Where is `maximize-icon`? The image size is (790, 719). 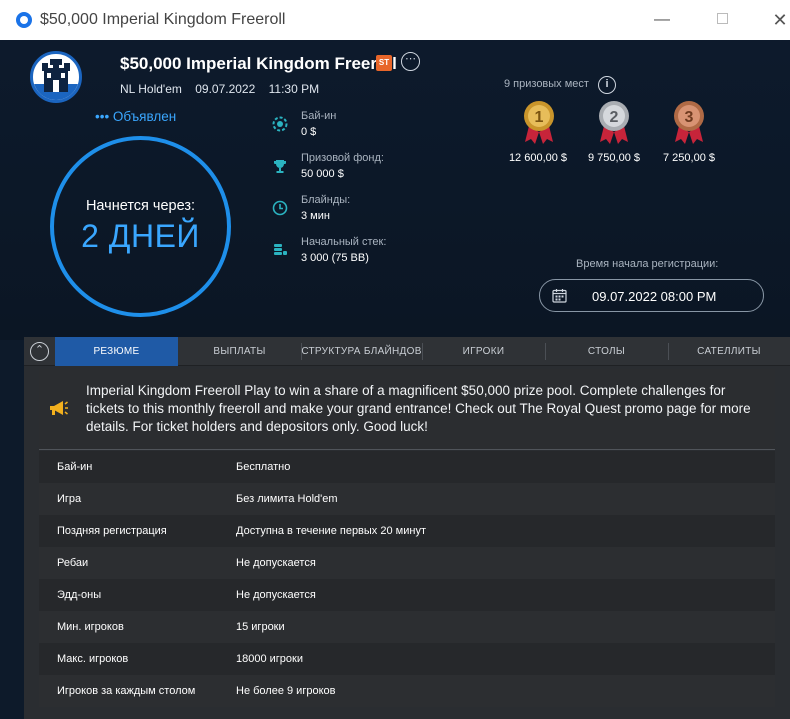
maximize-icon is located at coordinates (722, 18).